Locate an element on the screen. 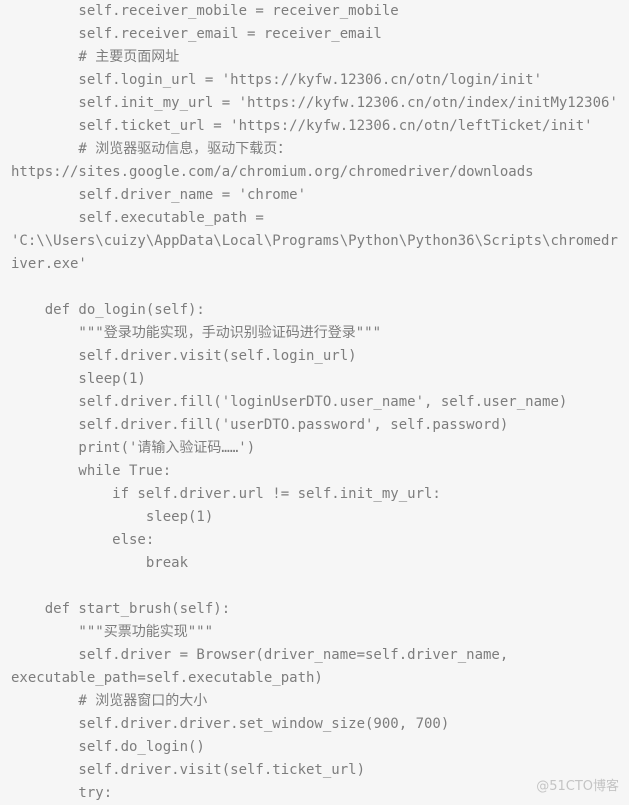 The image size is (629, 805). code-line: self.receiver_email = receiver_email is located at coordinates (196, 34).